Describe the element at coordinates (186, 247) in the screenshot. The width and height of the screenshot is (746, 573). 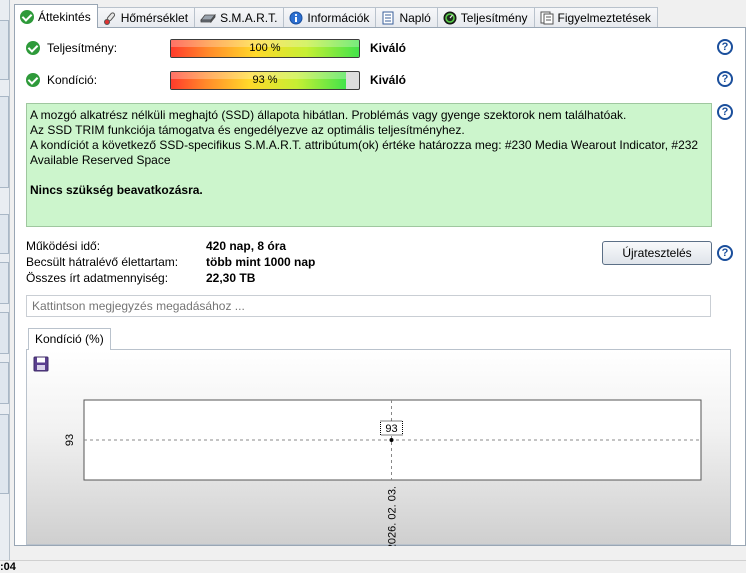
I see `stat-row-power-on-time: Működési idő: 420 nap, 8 óra` at that location.